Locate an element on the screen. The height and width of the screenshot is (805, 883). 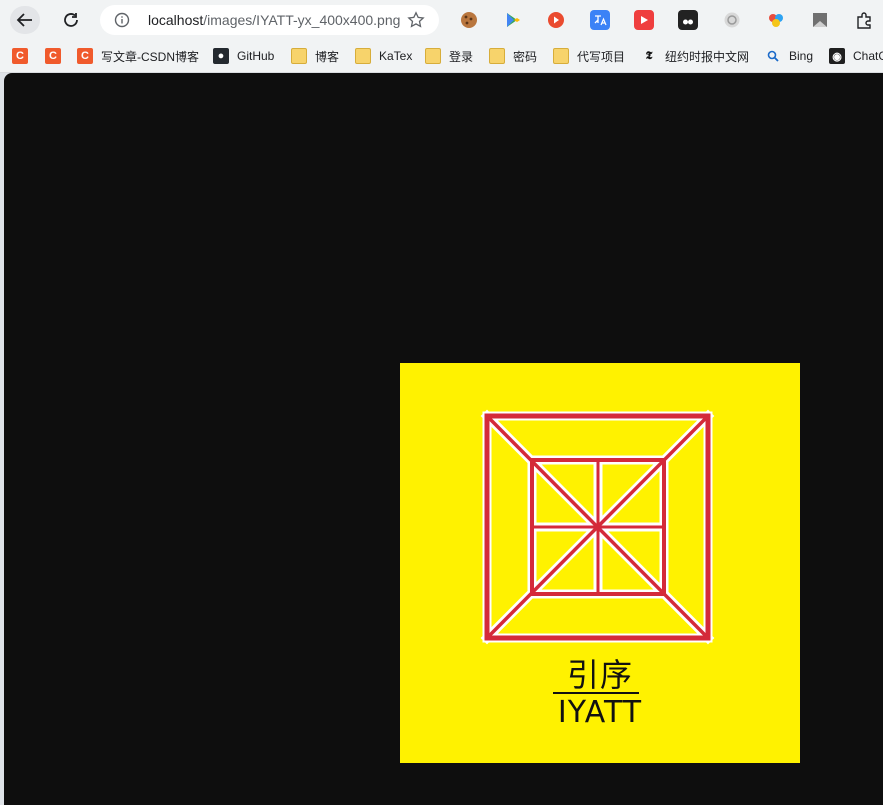
bookmark-bing: Bing is located at coordinates (789, 56).